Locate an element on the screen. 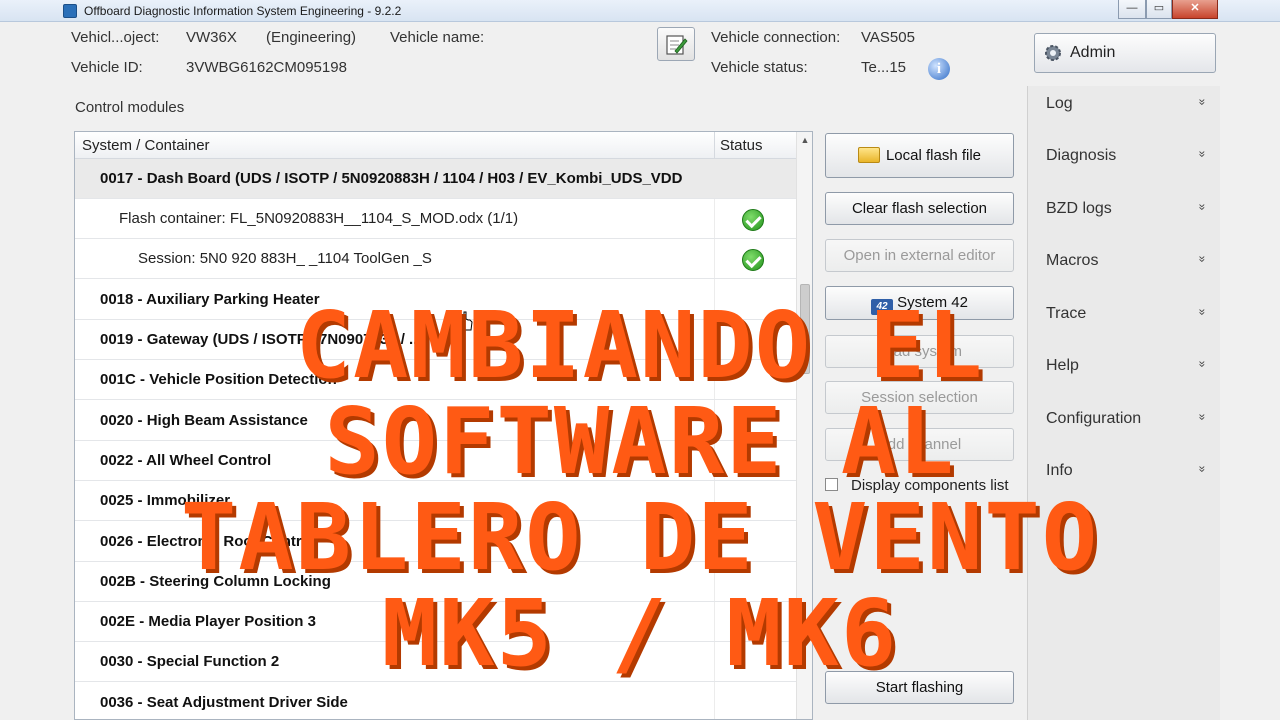 The width and height of the screenshot is (1280, 720). display-components-checkbox is located at coordinates (831, 484).